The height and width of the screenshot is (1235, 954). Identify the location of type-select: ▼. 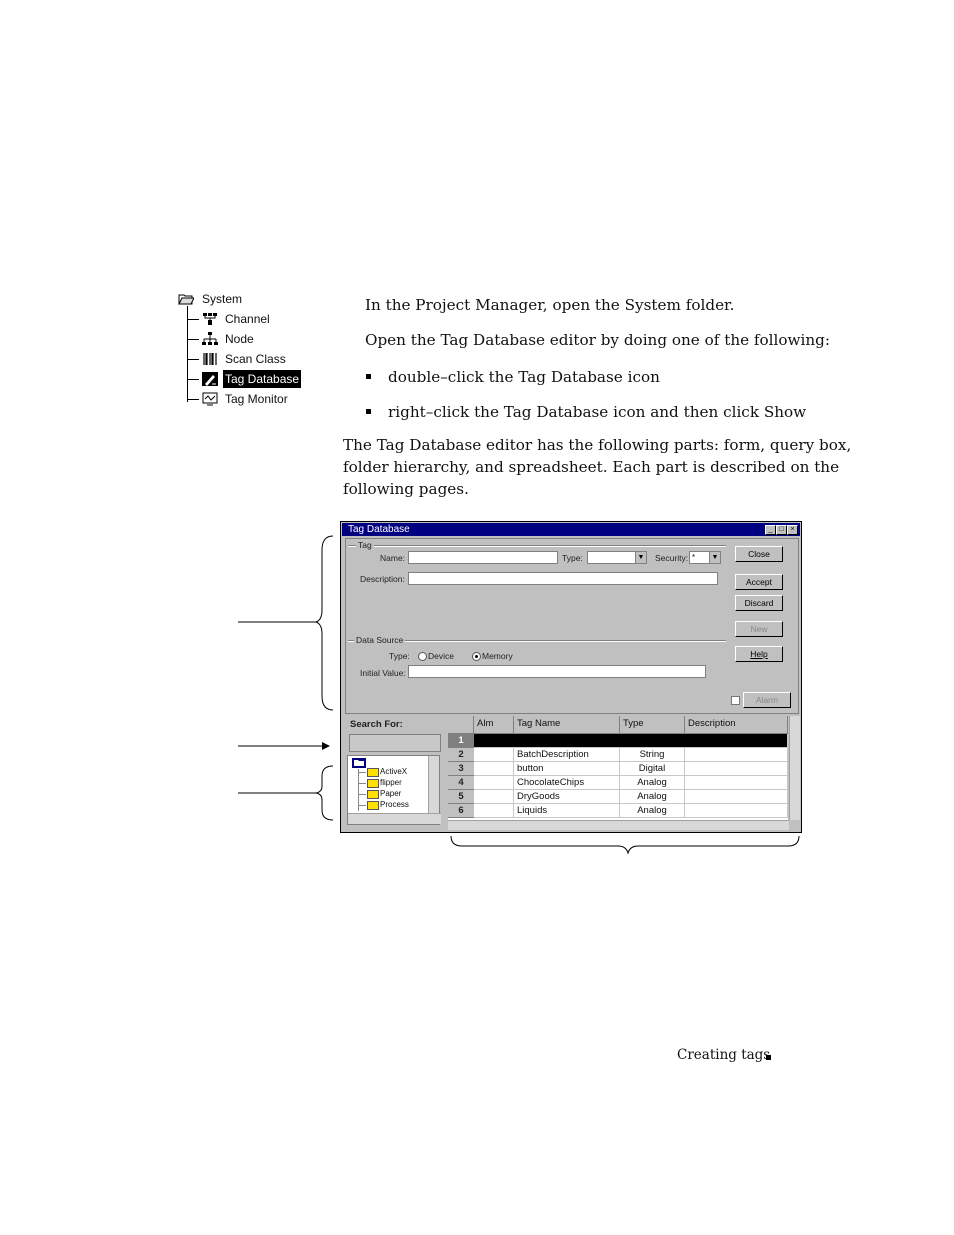
(617, 557).